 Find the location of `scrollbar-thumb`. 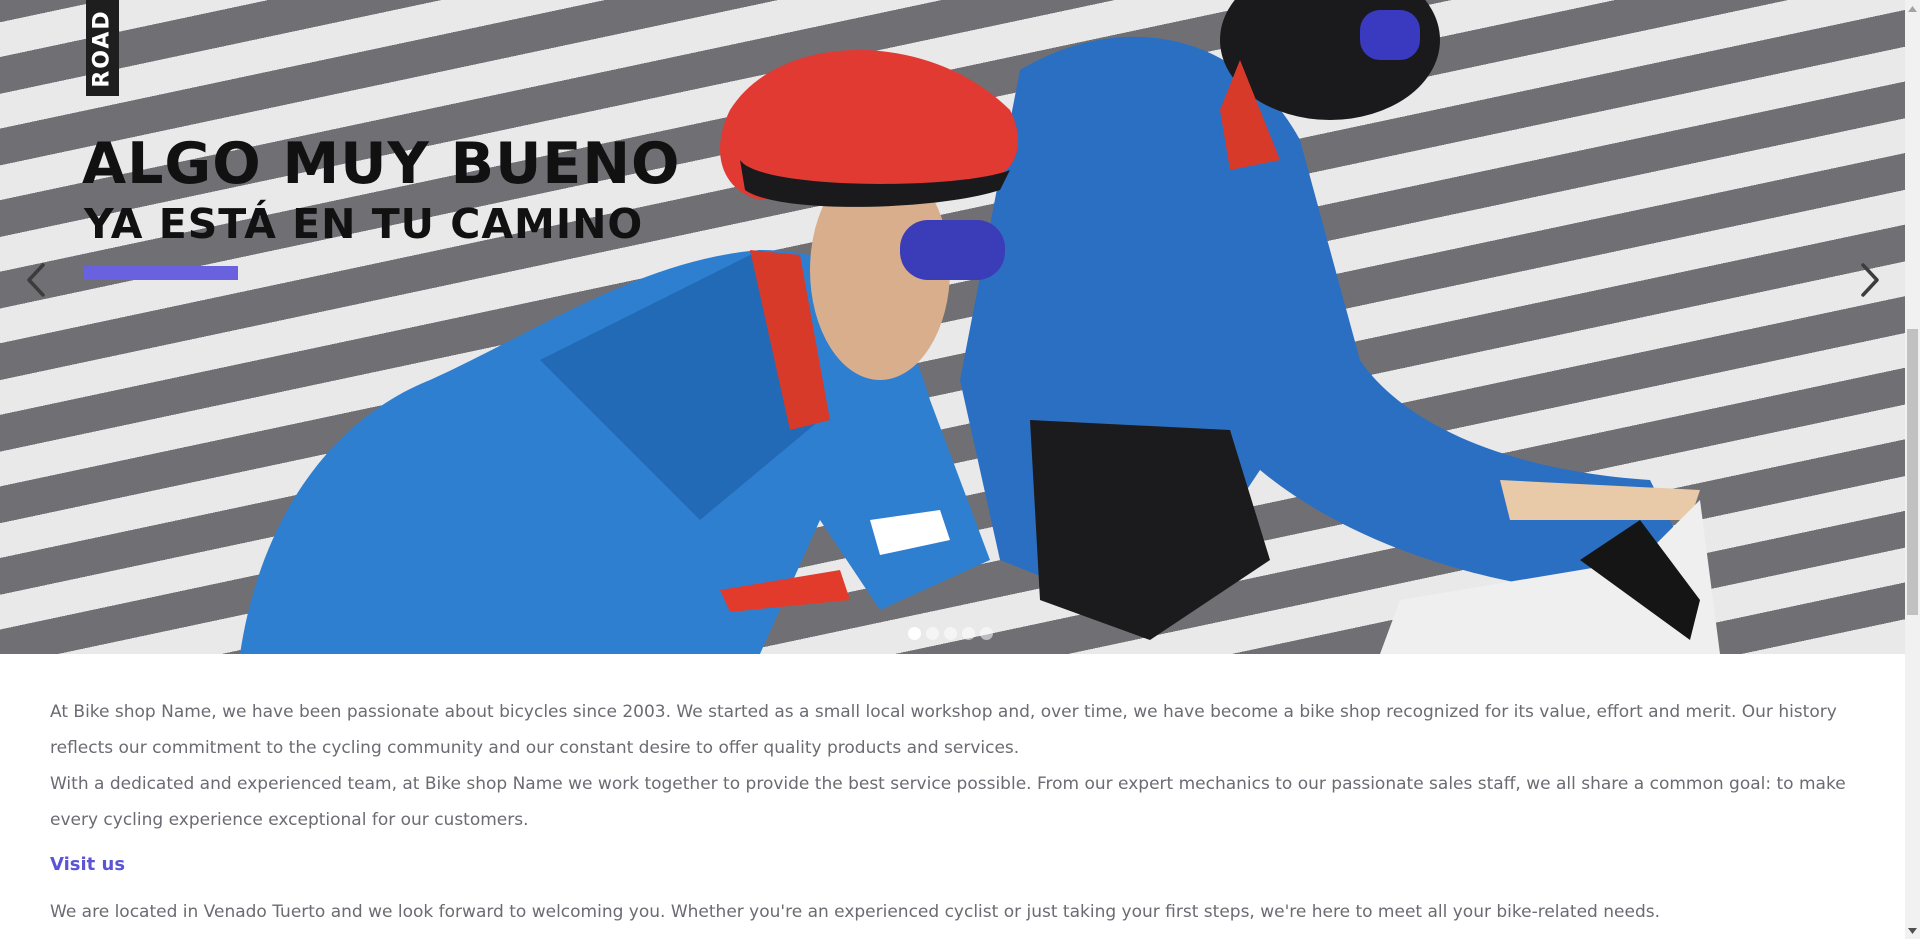

scrollbar-thumb is located at coordinates (1912, 472).